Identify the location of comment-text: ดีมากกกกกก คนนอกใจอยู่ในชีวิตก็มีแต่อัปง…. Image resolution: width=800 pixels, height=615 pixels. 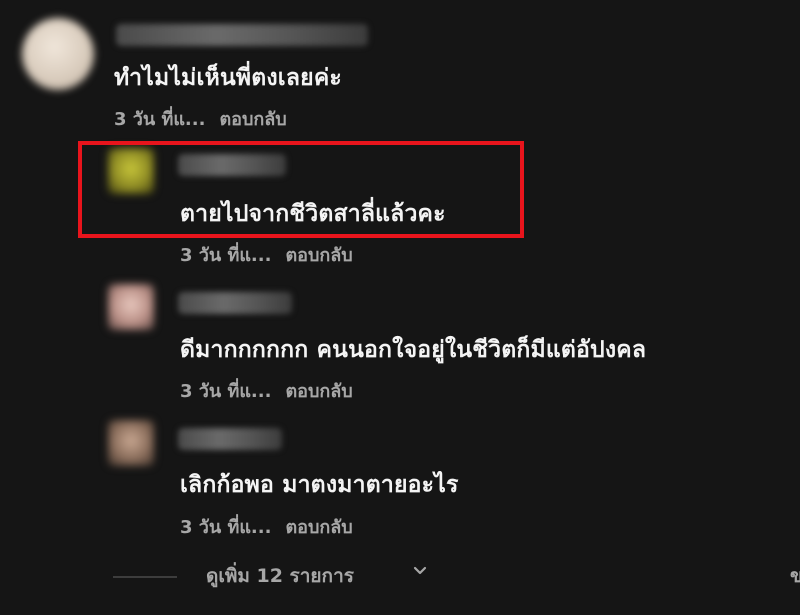
(413, 350).